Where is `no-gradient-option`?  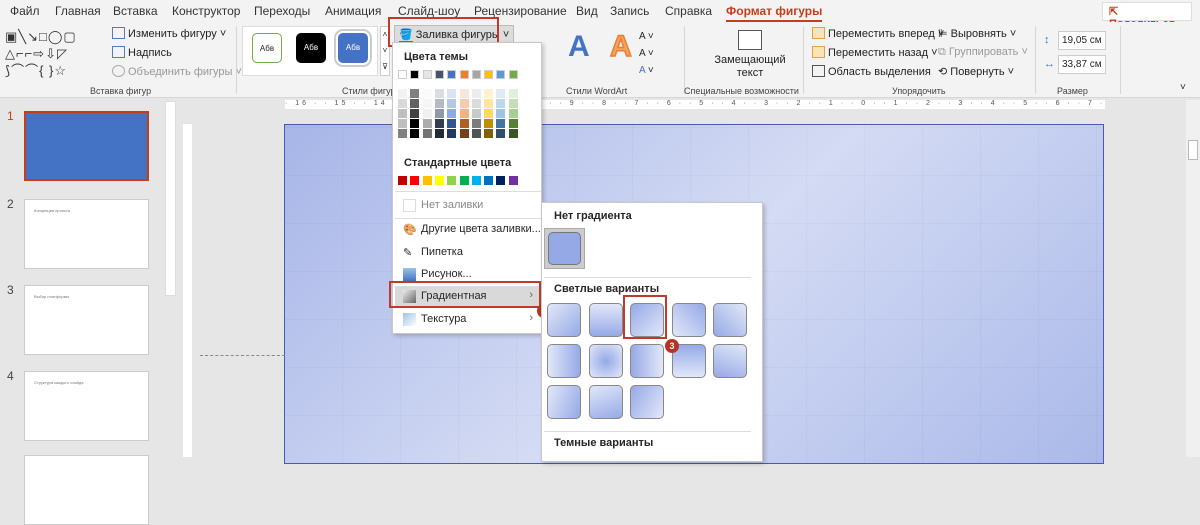
no-gradient-option is located at coordinates (564, 248).